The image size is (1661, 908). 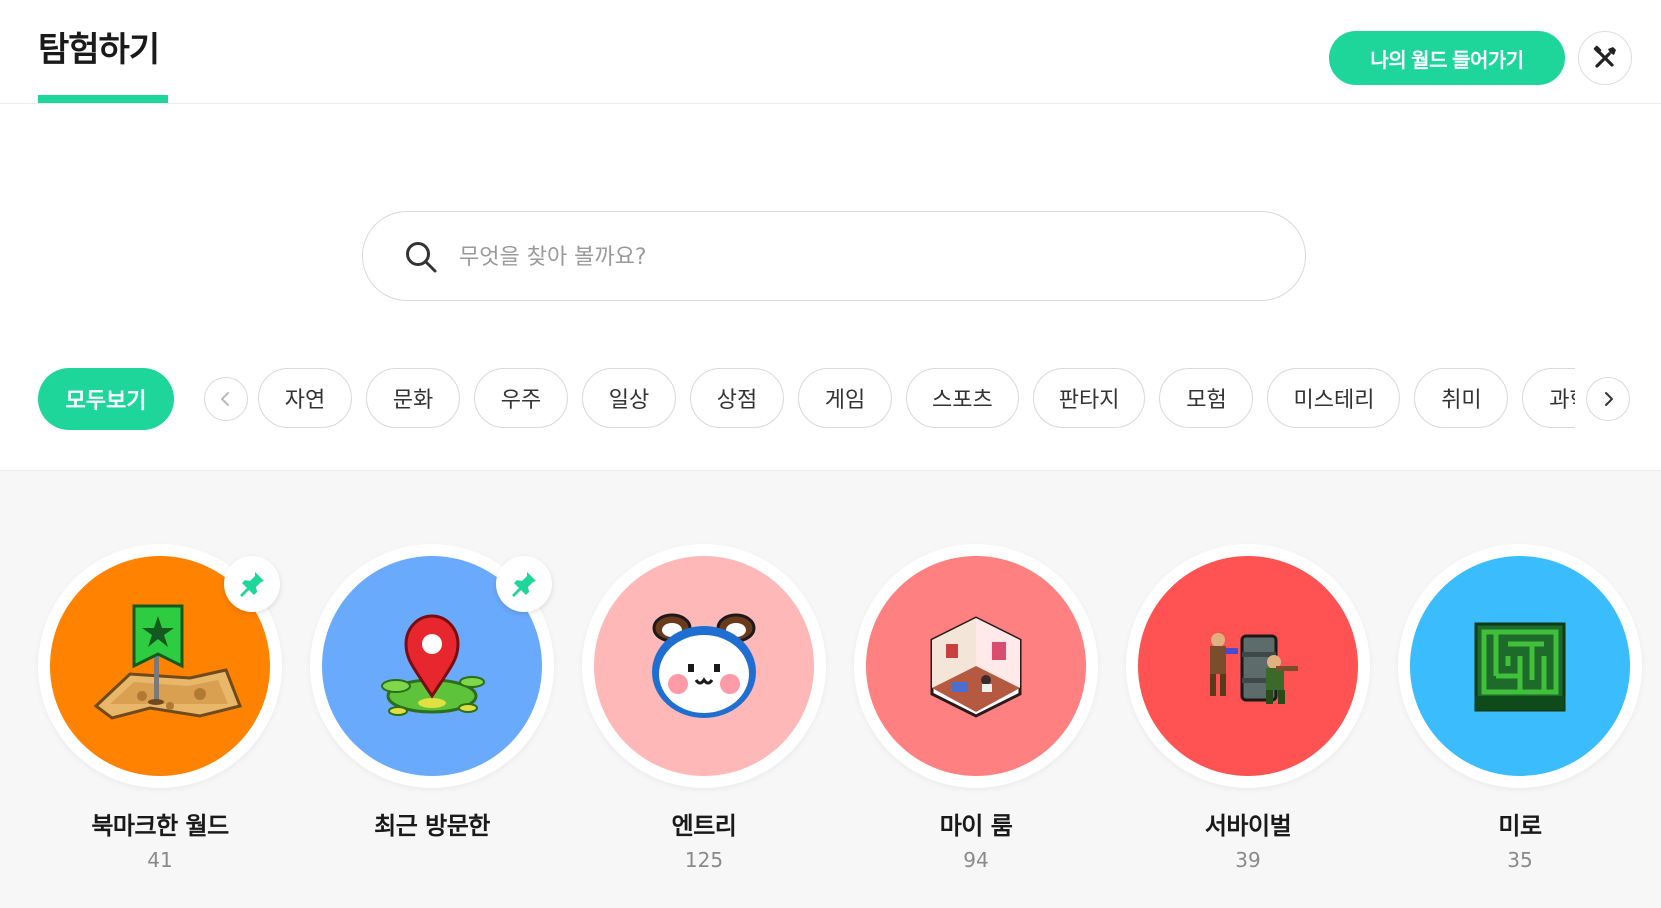 What do you see at coordinates (962, 398) in the screenshot?
I see `category-chip-sports: 스포츠` at bounding box center [962, 398].